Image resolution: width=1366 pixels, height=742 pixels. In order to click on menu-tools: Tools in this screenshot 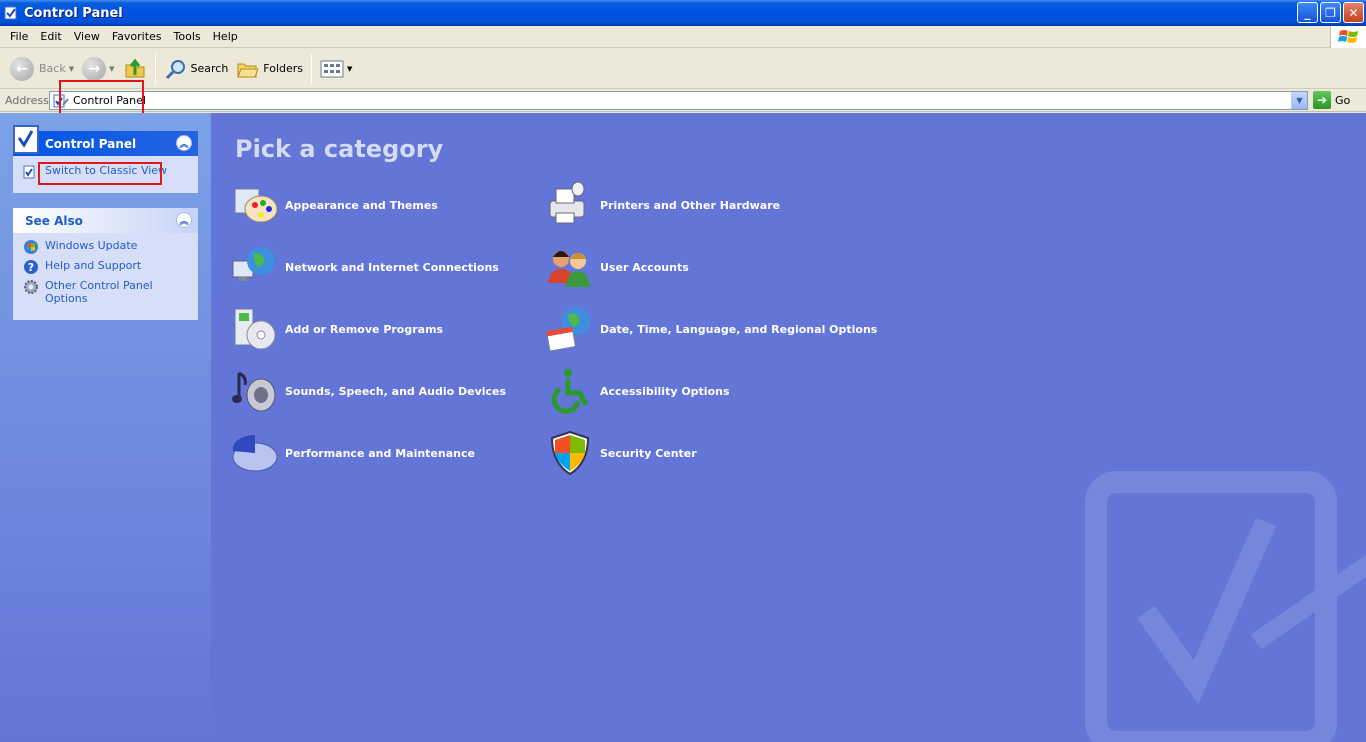, I will do `click(187, 36)`.